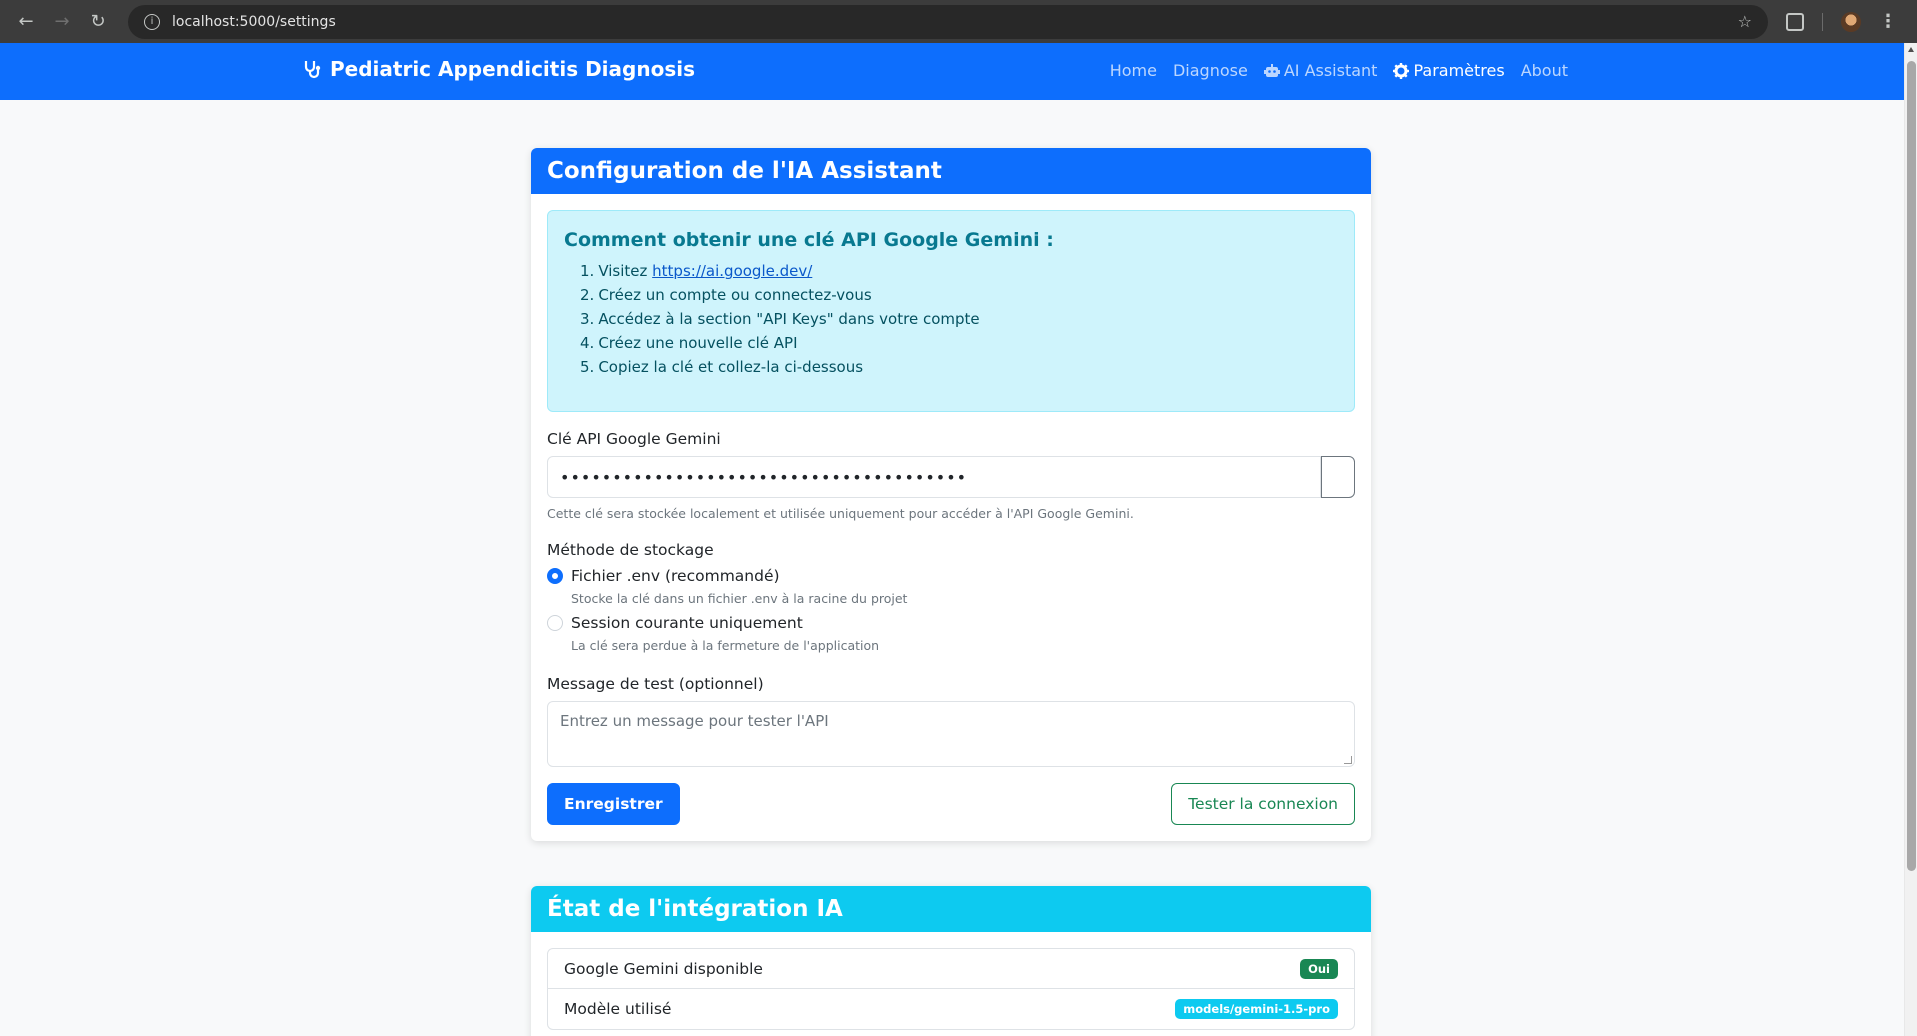  What do you see at coordinates (959, 295) in the screenshot?
I see `list-item: 2. Créez un compte ou connectez-vous` at bounding box center [959, 295].